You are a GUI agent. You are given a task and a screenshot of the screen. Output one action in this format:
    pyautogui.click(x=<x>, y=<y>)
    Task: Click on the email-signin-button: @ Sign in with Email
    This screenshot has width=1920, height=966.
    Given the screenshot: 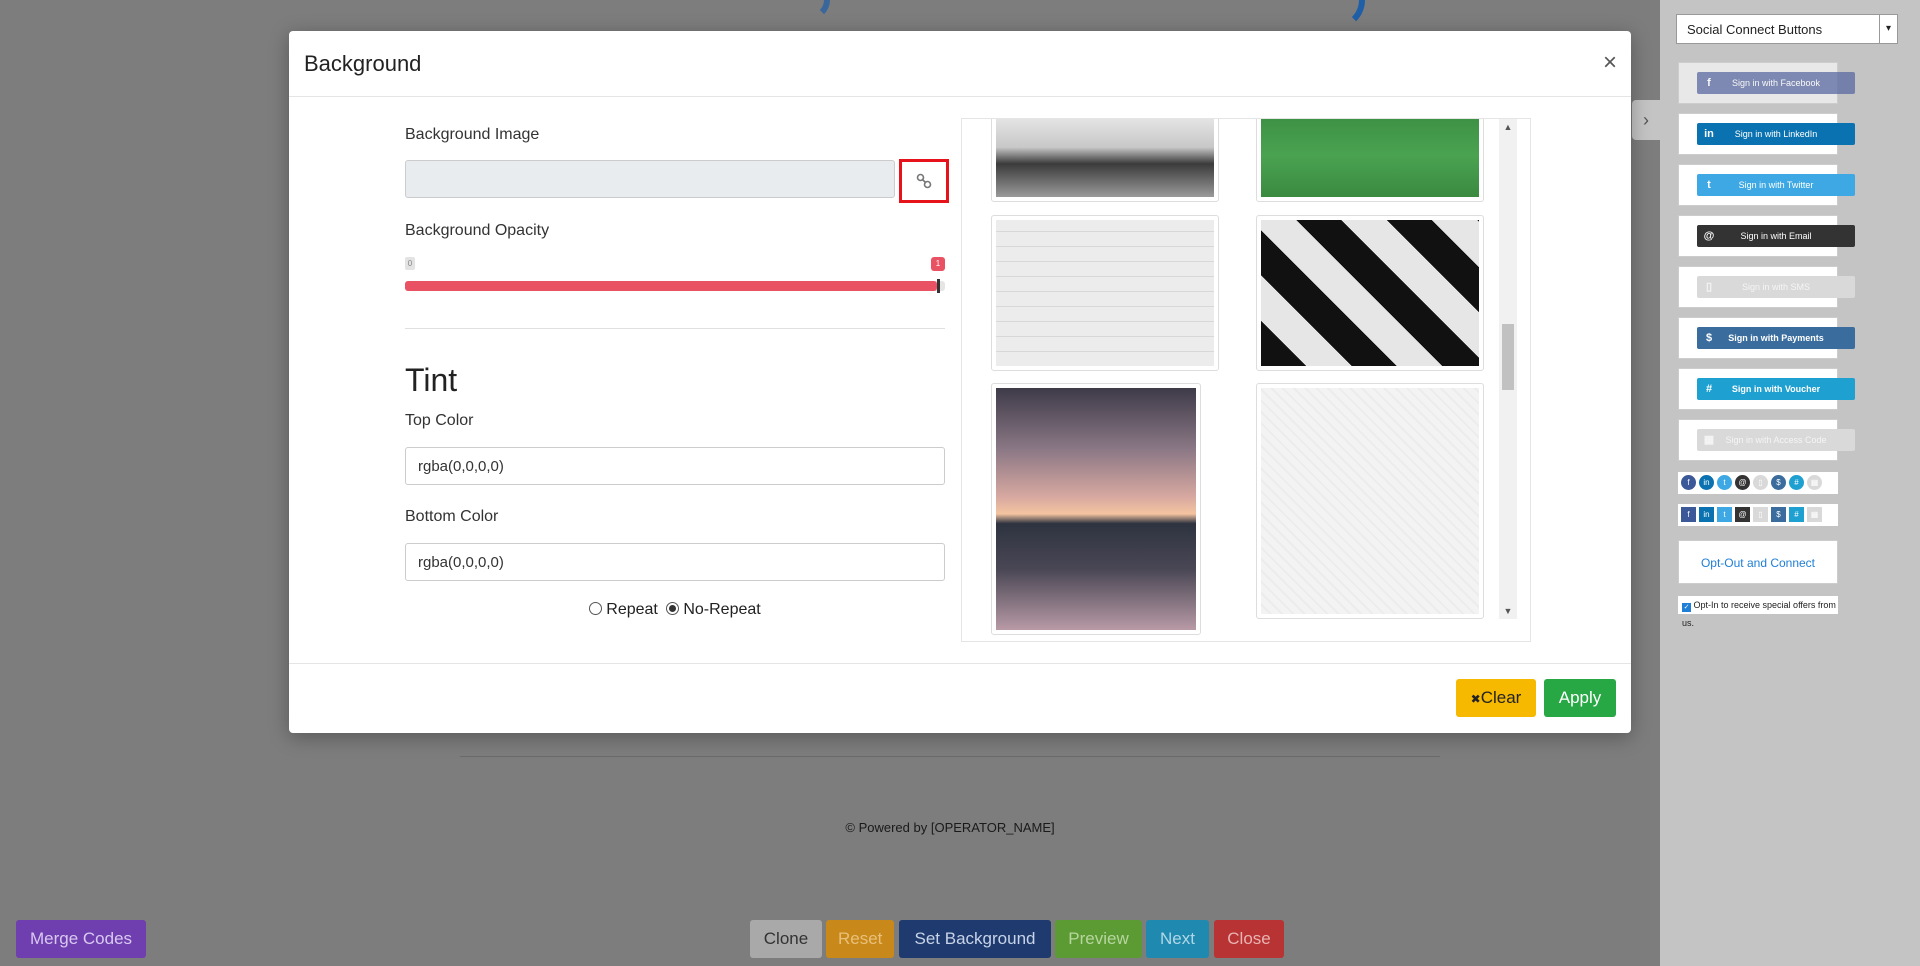 What is the action you would take?
    pyautogui.click(x=1776, y=236)
    